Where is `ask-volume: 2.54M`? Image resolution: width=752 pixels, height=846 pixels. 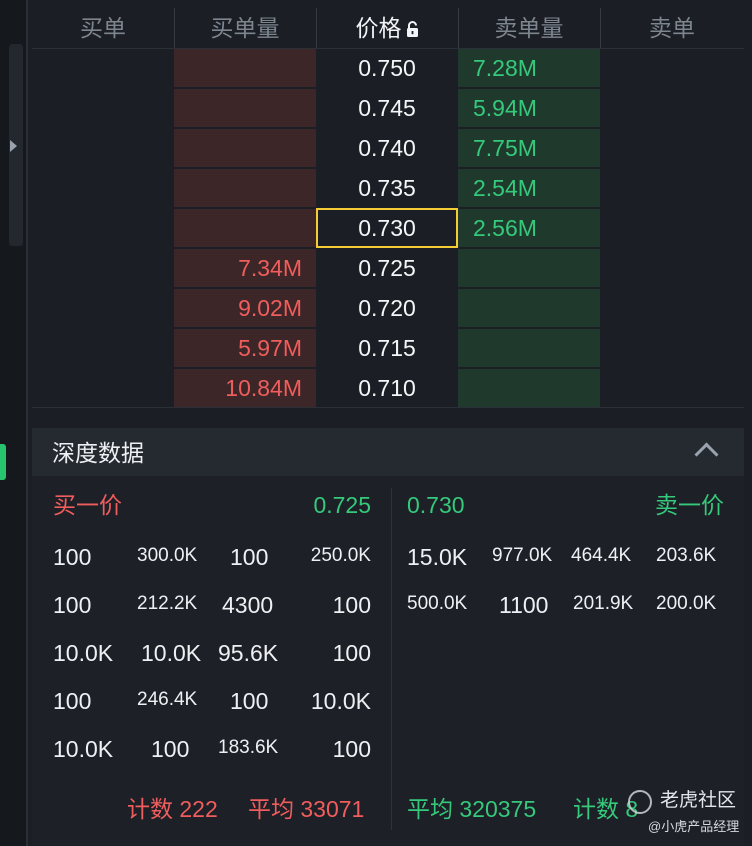 ask-volume: 2.54M is located at coordinates (505, 188).